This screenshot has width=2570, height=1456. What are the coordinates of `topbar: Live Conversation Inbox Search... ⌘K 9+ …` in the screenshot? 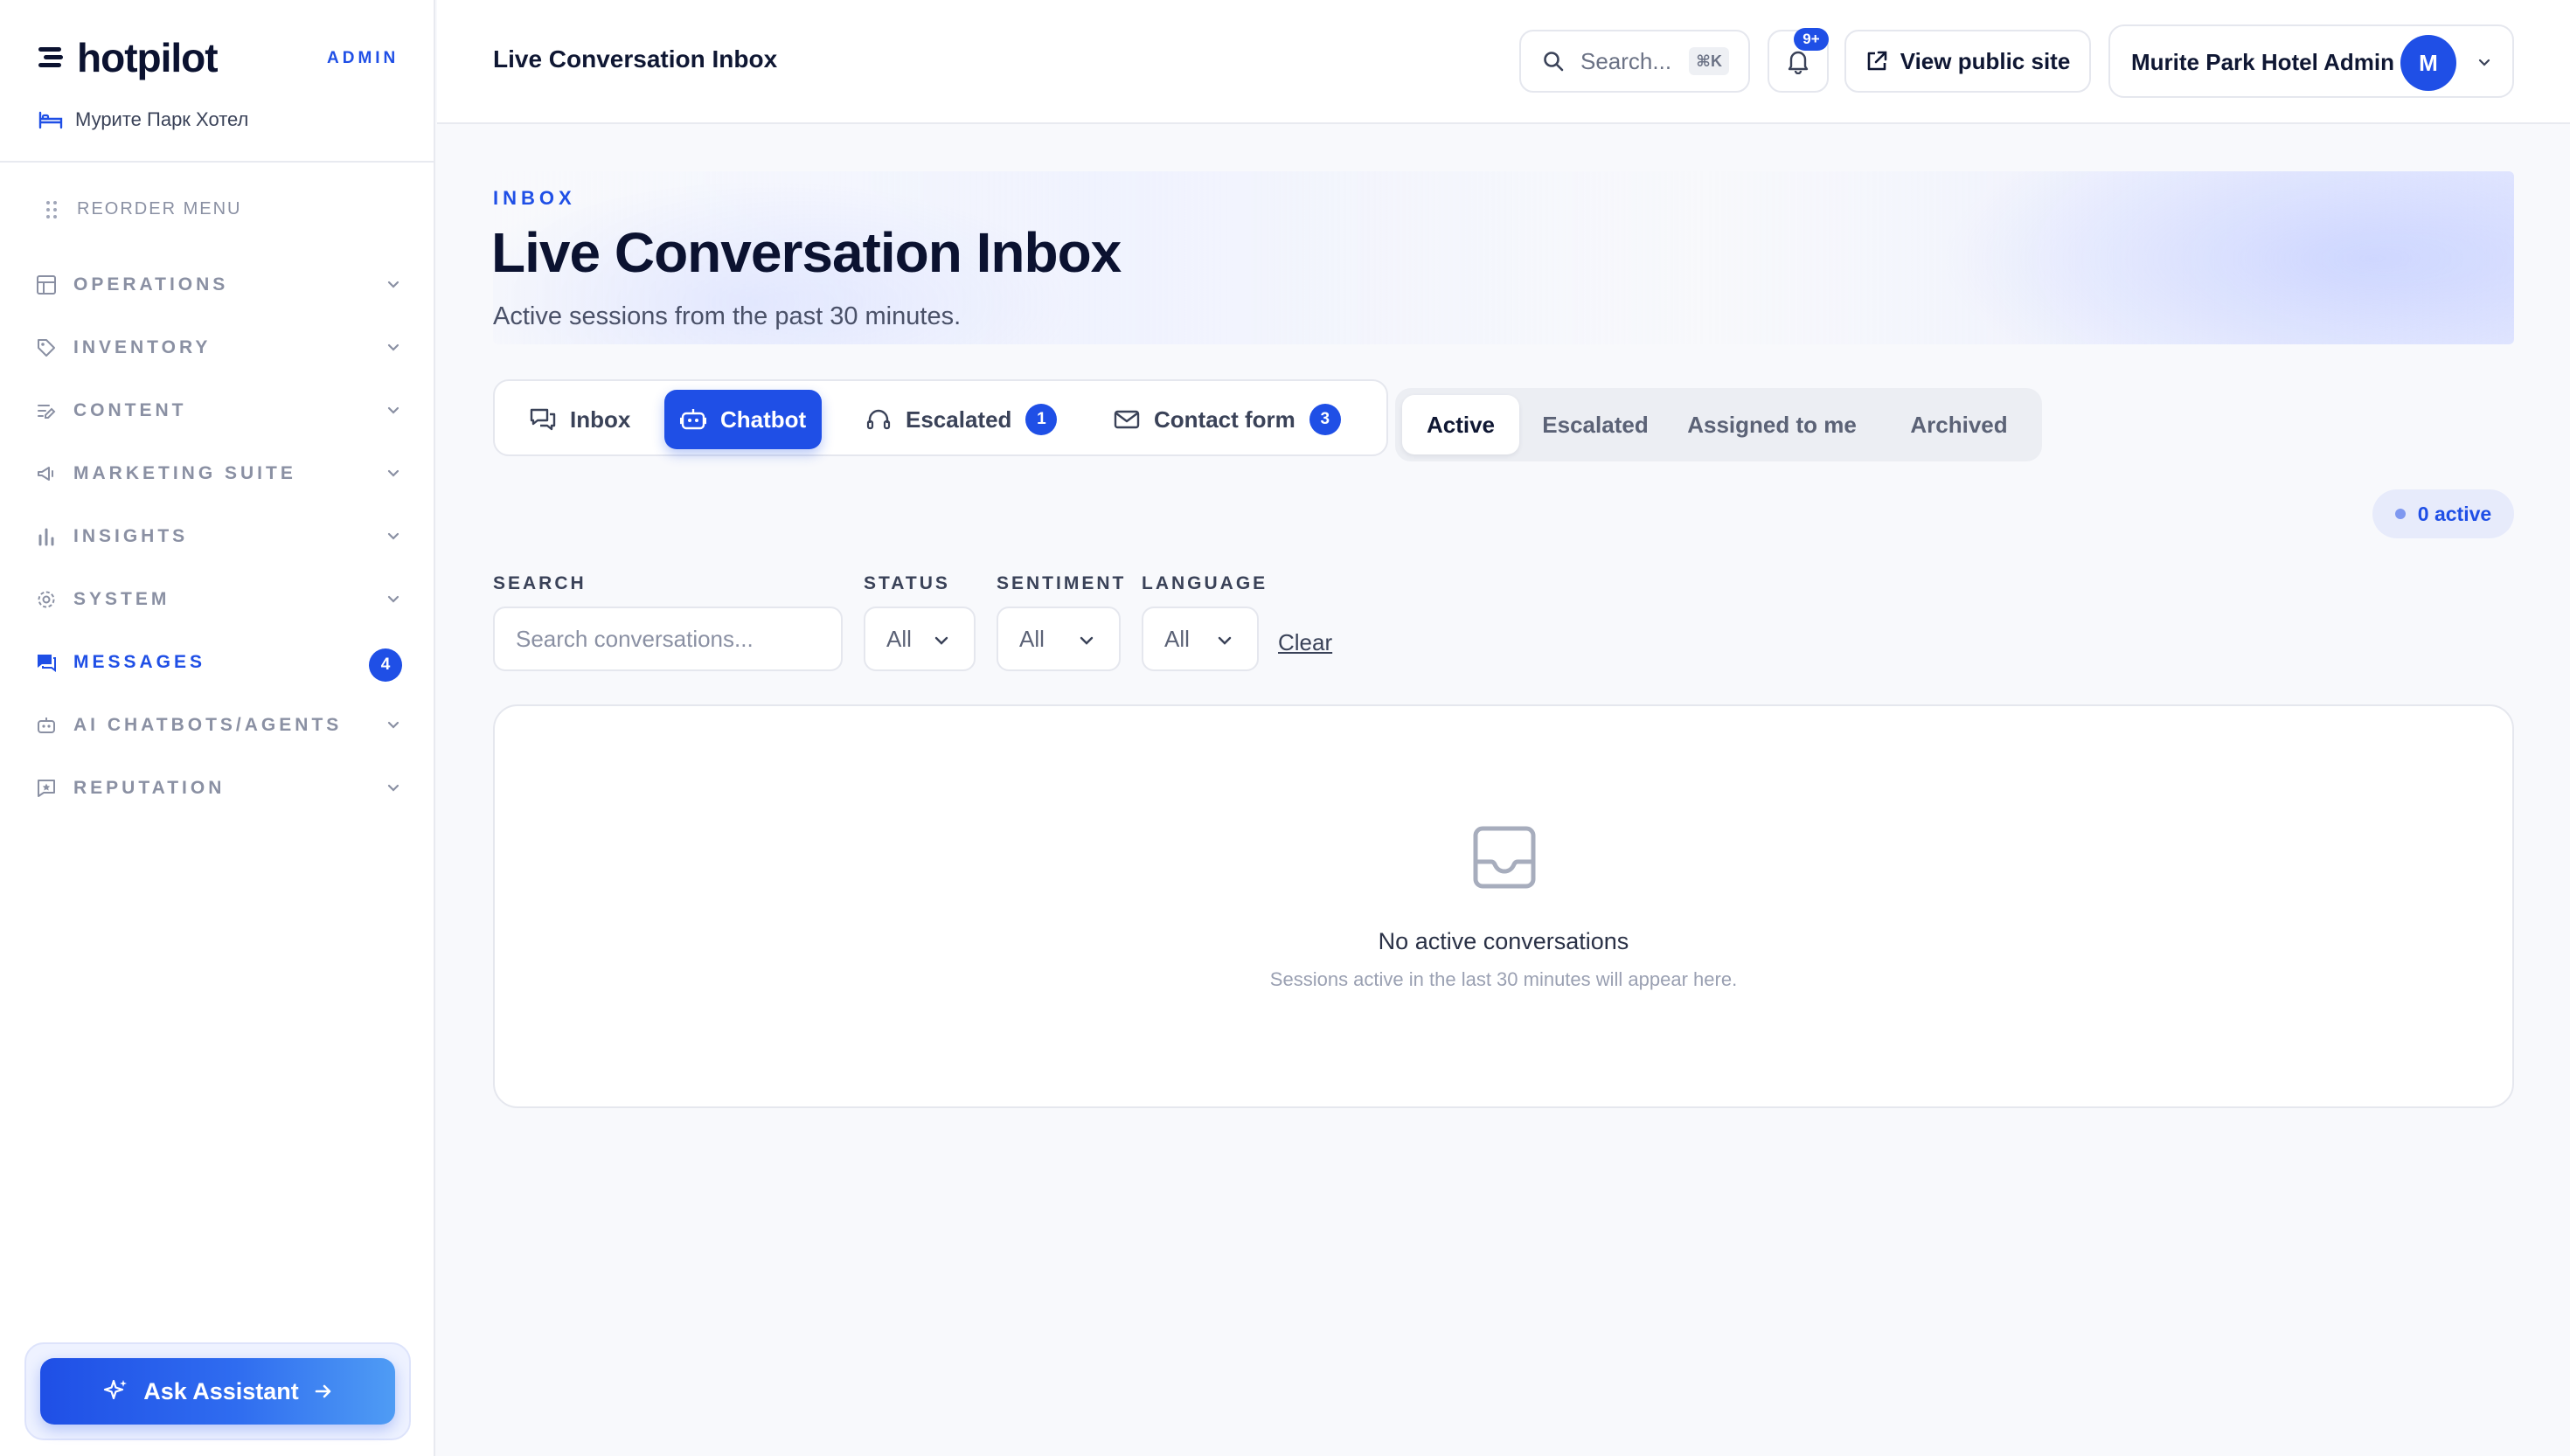 It's located at (1503, 62).